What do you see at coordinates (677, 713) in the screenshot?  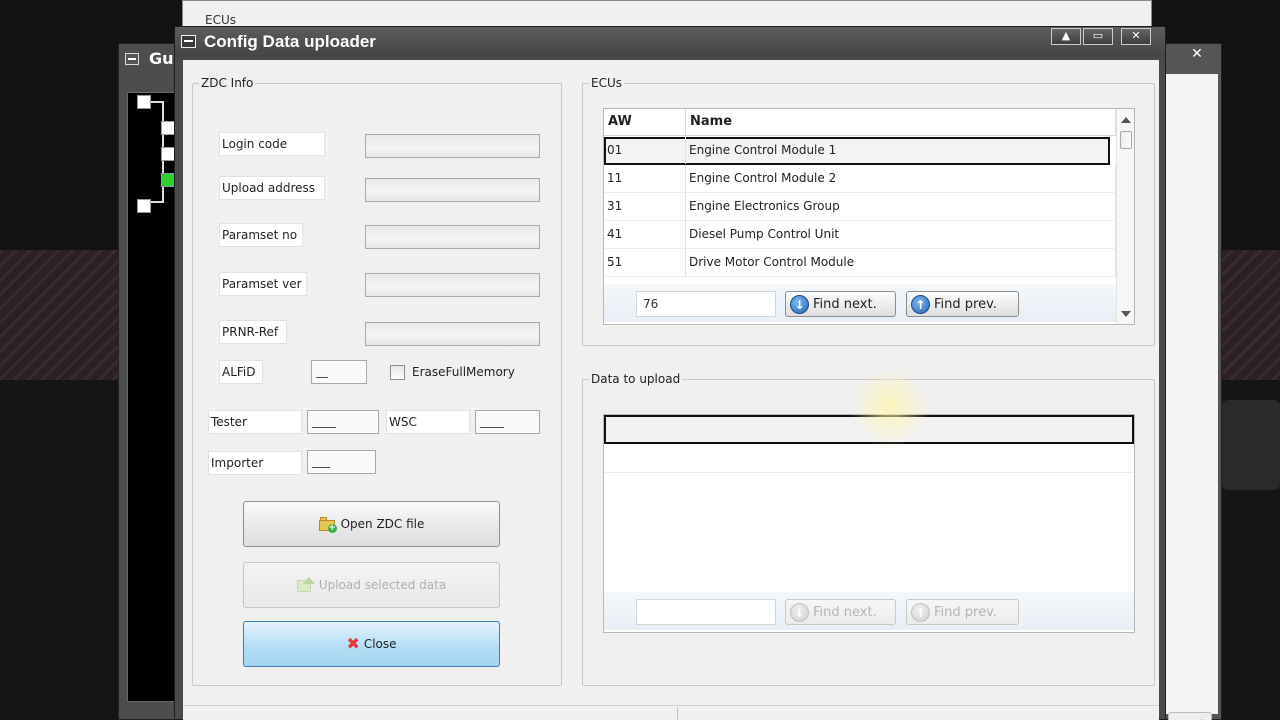 I see `status-separator` at bounding box center [677, 713].